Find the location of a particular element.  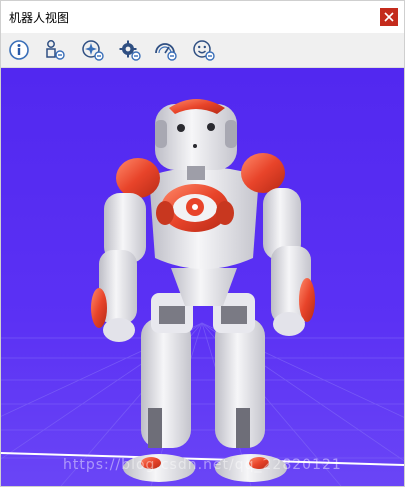

title-bar: 机器人视图 is located at coordinates (202, 17).